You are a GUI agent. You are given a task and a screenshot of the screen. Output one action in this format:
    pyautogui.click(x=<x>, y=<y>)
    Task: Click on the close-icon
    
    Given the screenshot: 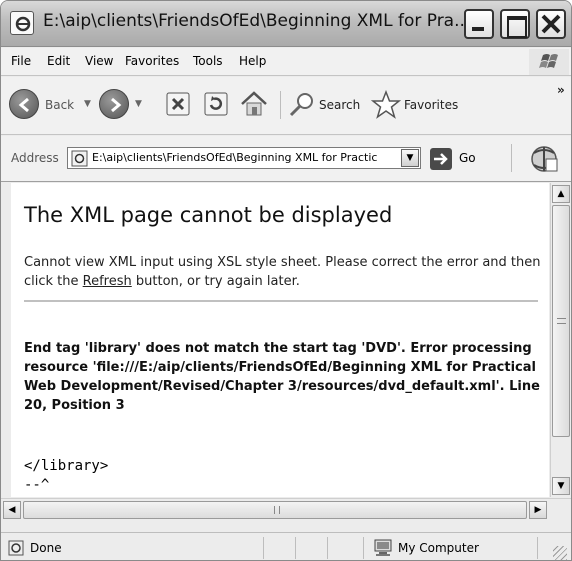 What is the action you would take?
    pyautogui.click(x=551, y=24)
    